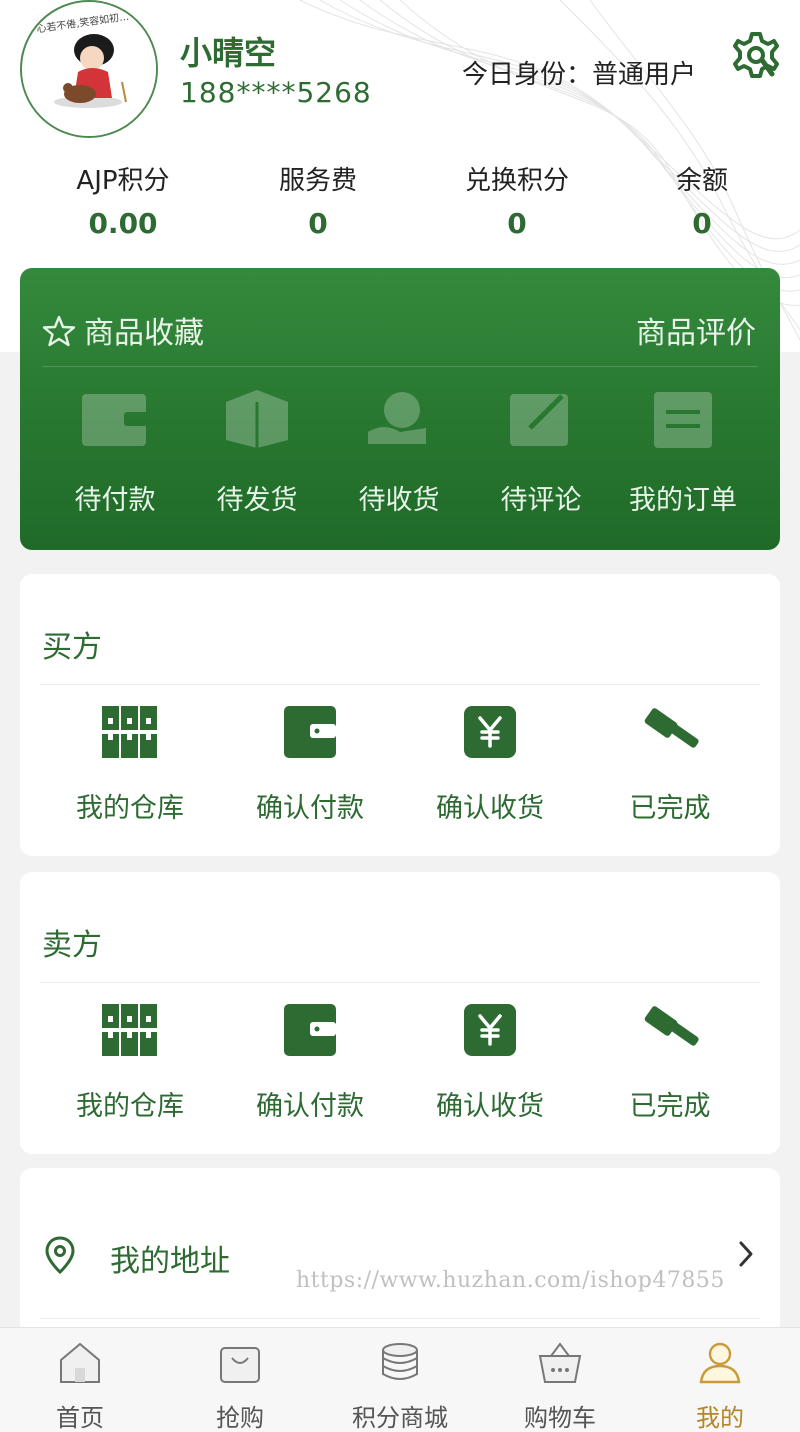 The width and height of the screenshot is (800, 1432). I want to click on stat-label: 服务费, so click(317, 181).